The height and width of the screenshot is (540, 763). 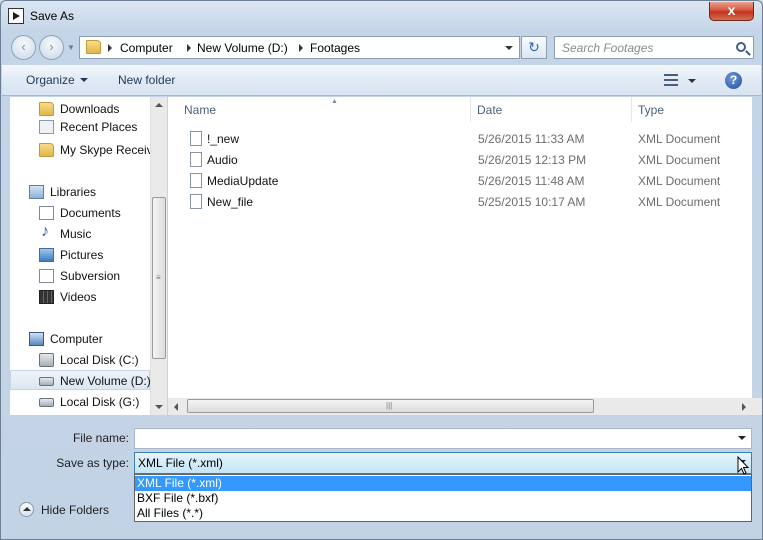 What do you see at coordinates (80, 109) in the screenshot?
I see `sidebar-item-downloads: Downloads` at bounding box center [80, 109].